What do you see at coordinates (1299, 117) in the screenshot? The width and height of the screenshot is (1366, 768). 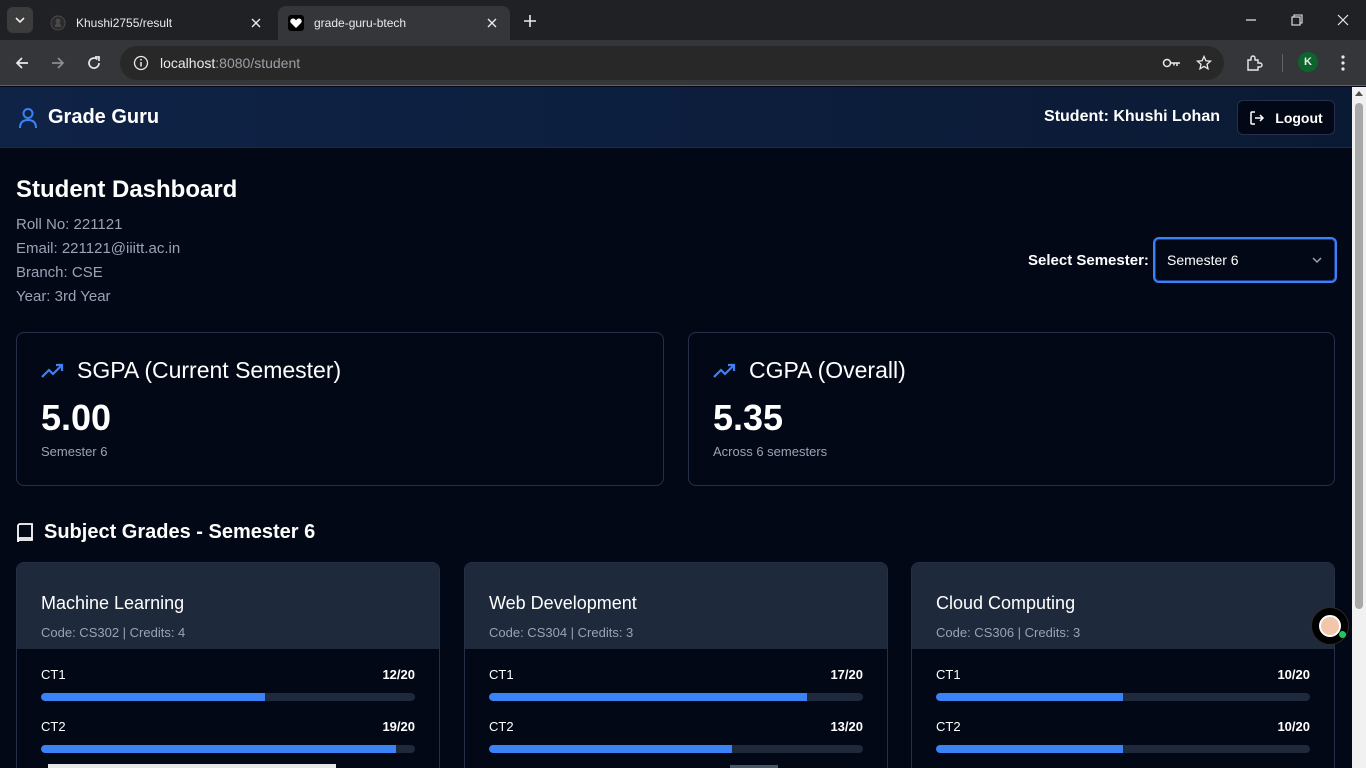 I see `logout-label: Logout` at bounding box center [1299, 117].